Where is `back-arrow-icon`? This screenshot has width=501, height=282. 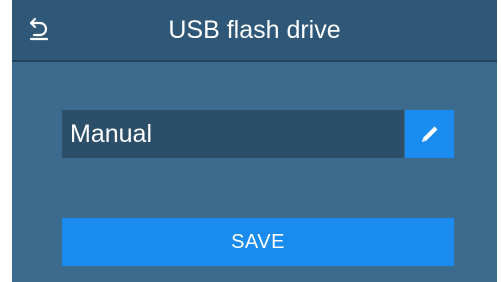
back-arrow-icon is located at coordinates (39, 29).